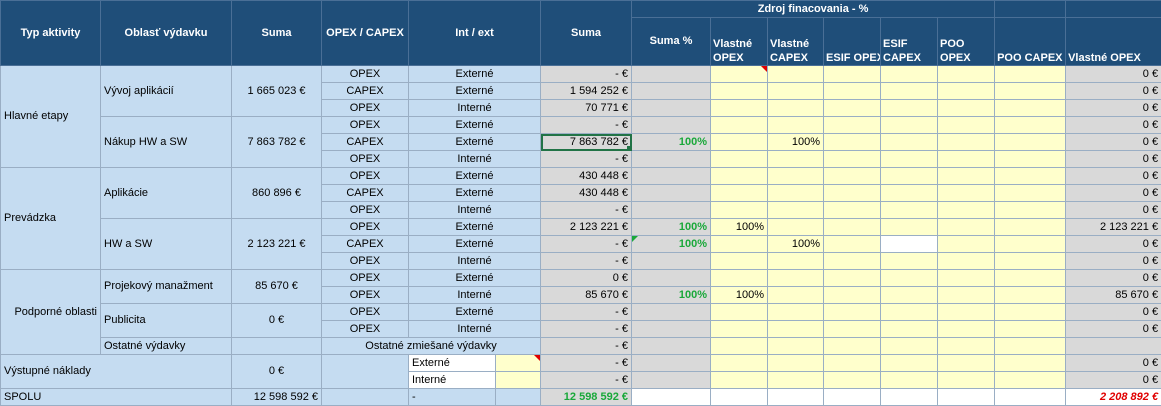  I want to click on col-header-zdroj: Zdroj finacovania - %, so click(813, 9).